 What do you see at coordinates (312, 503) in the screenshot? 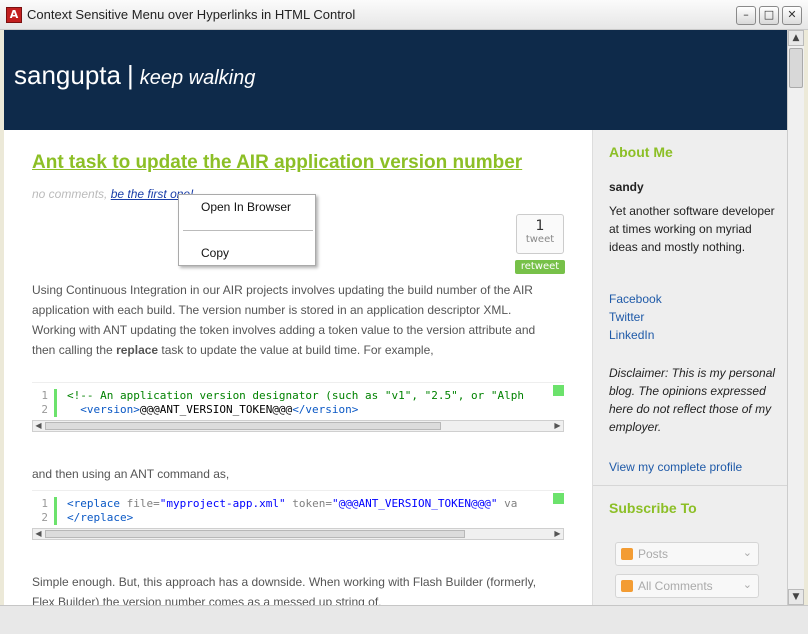
I see `code-attr: token=` at bounding box center [312, 503].